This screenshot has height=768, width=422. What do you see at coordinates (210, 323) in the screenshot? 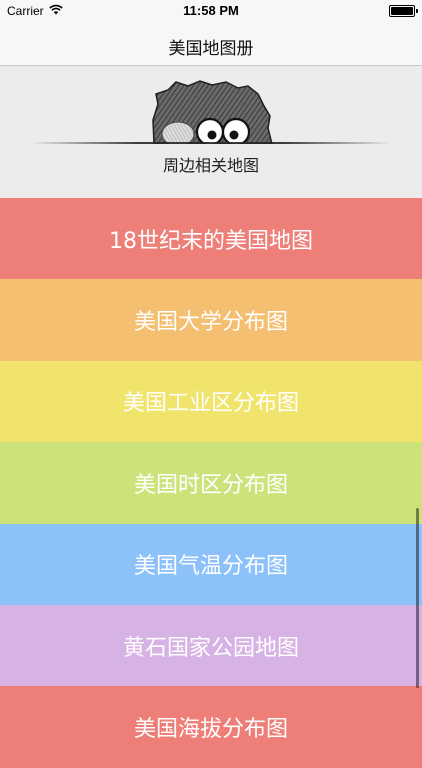
I see `list-item-label: 美国大学分布图` at bounding box center [210, 323].